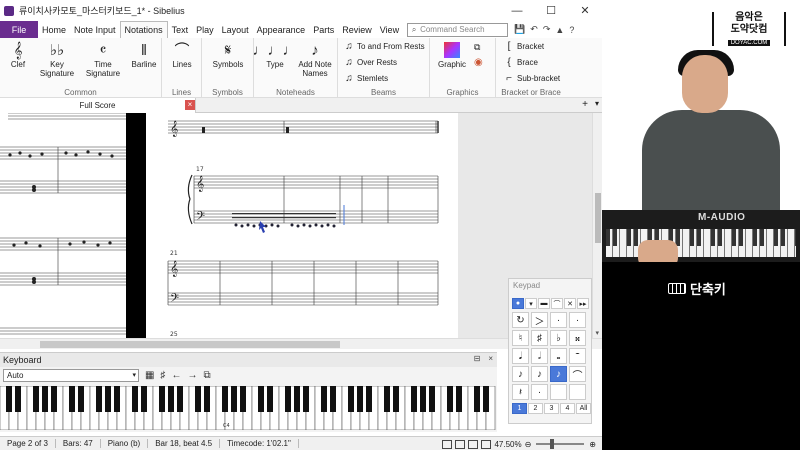  I want to click on brace-button: {Brace, so click(521, 62).